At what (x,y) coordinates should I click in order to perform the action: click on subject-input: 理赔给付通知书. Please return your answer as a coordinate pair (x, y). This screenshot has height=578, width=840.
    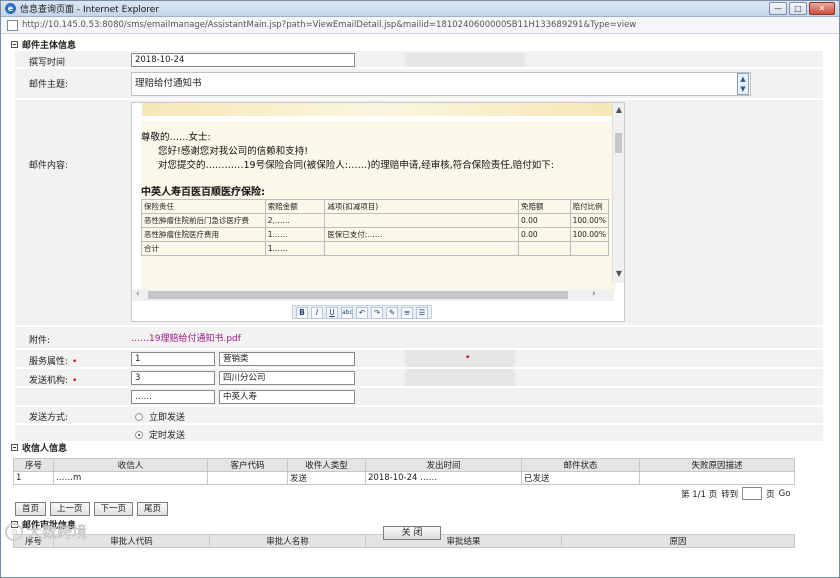
    Looking at the image, I should click on (441, 84).